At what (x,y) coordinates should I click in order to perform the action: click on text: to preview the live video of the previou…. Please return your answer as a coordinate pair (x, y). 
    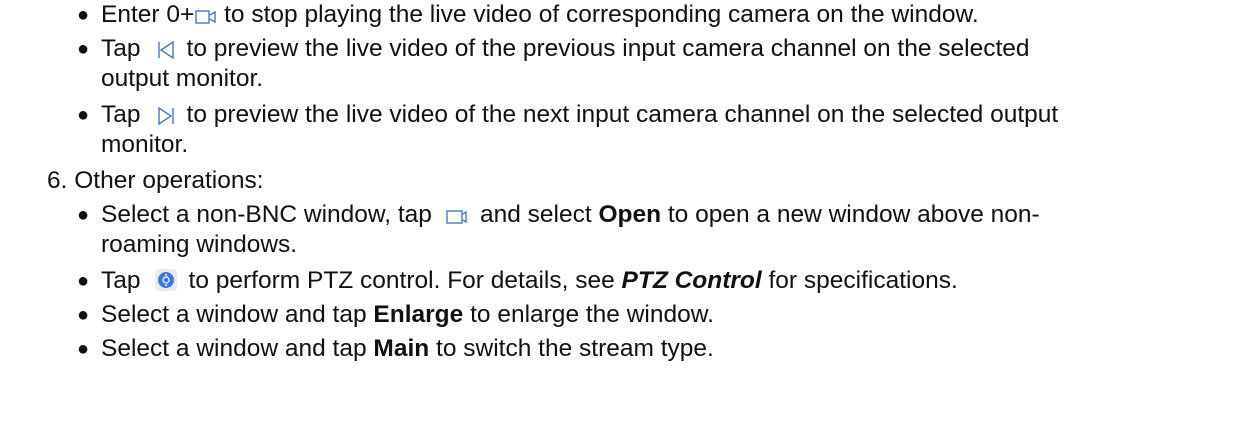
    Looking at the image, I should click on (608, 48).